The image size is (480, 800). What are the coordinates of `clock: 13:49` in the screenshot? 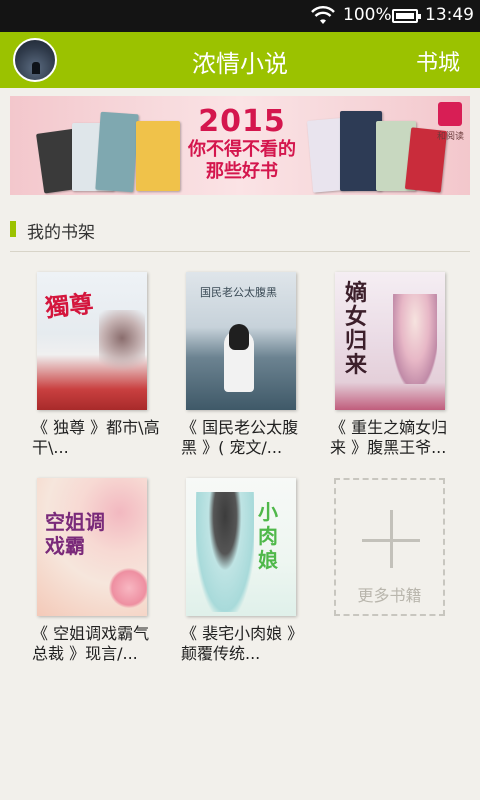 It's located at (449, 15).